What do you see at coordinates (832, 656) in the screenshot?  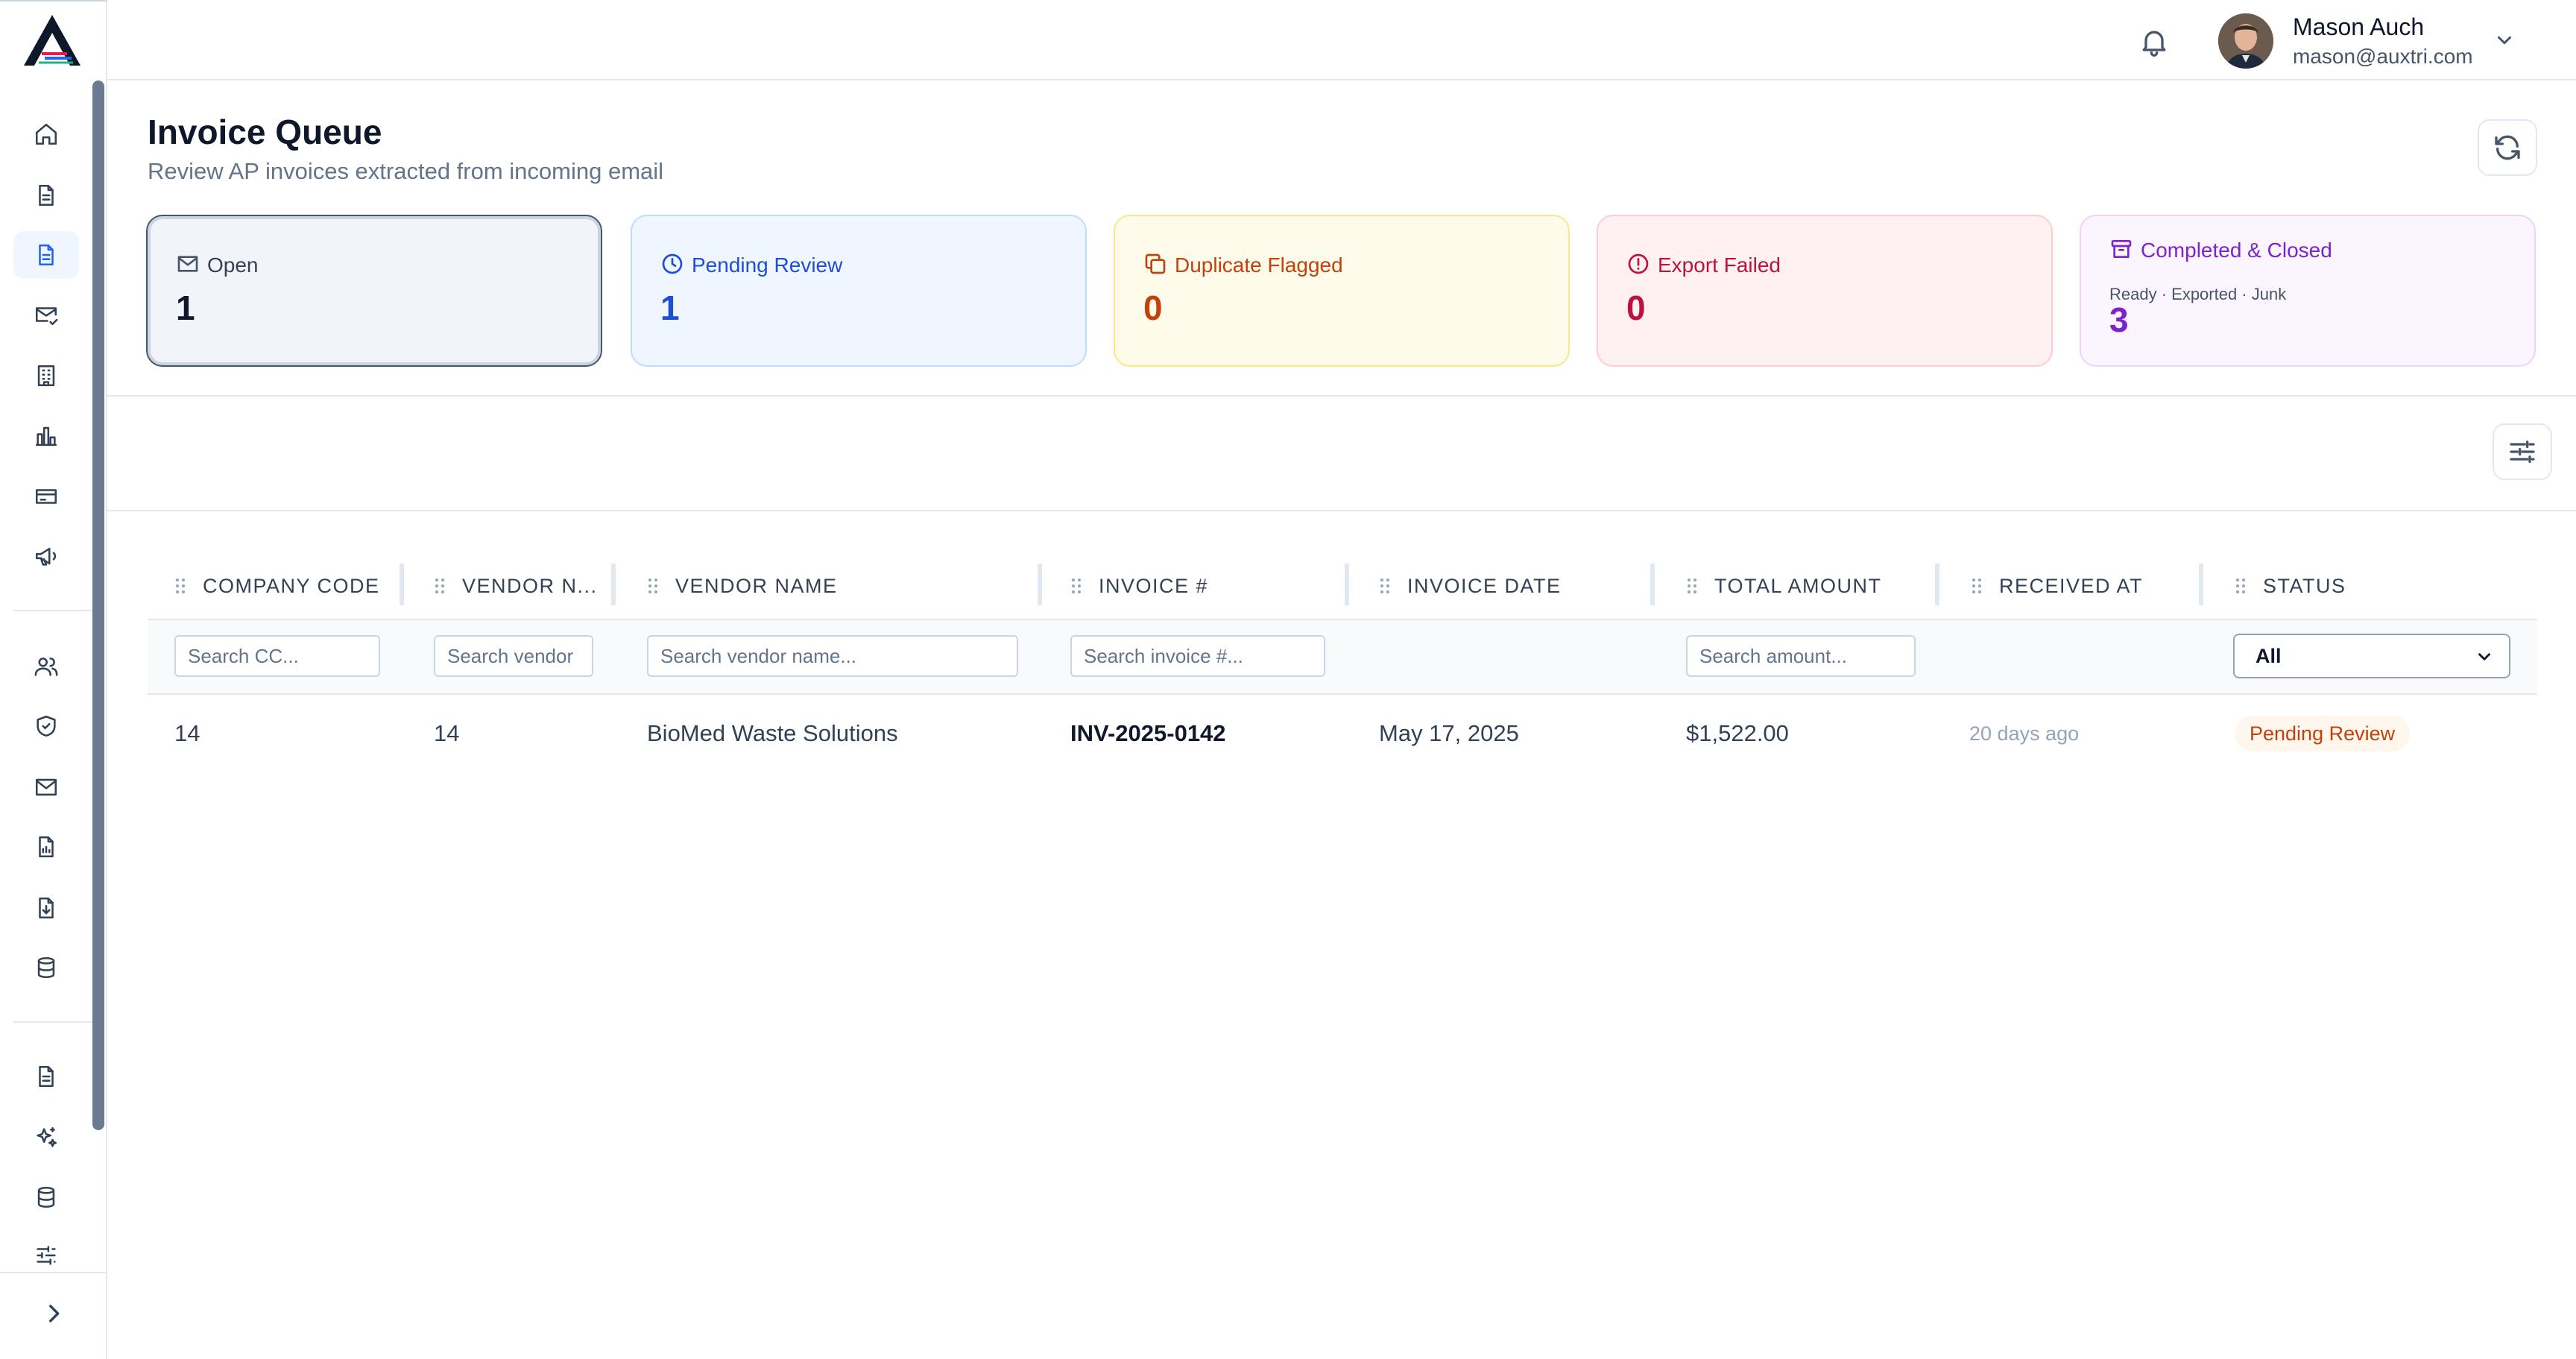 I see `vendor-name-filter-input` at bounding box center [832, 656].